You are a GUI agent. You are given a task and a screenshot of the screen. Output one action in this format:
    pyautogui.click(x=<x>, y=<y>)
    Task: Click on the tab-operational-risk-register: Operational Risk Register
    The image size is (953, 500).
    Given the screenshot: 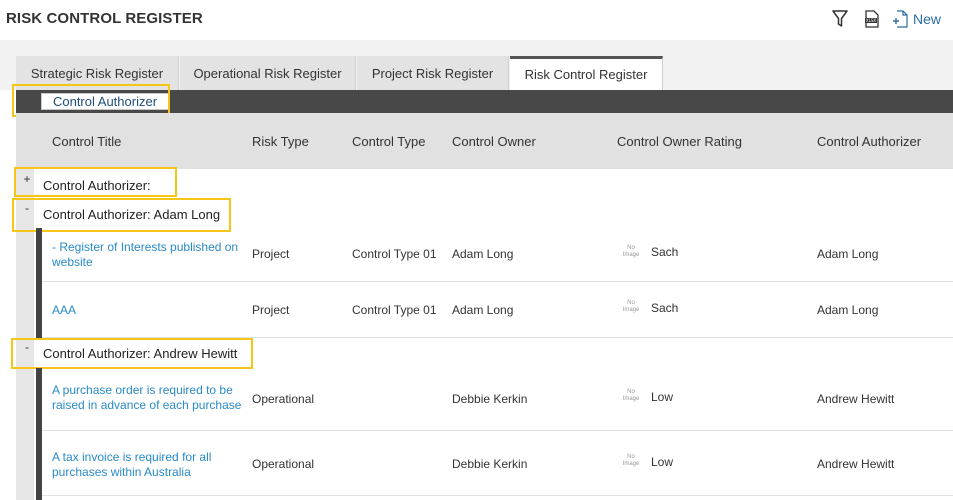 What is the action you would take?
    pyautogui.click(x=268, y=73)
    